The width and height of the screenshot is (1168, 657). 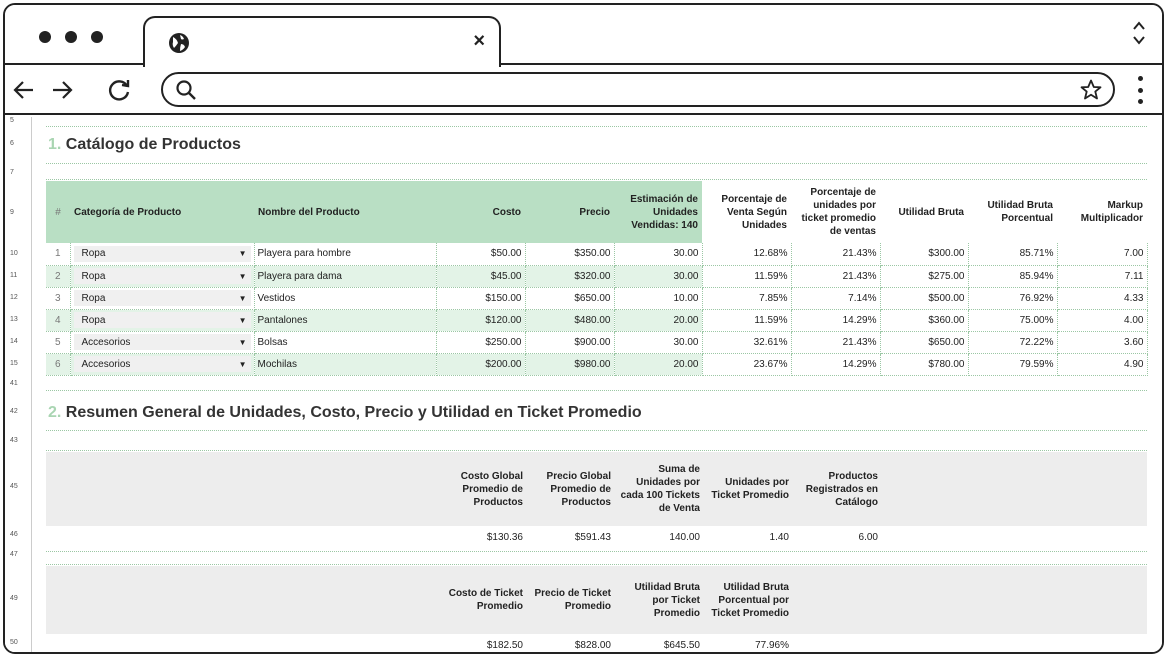 I want to click on cell-profit-pct: 76.92%, so click(x=1013, y=298).